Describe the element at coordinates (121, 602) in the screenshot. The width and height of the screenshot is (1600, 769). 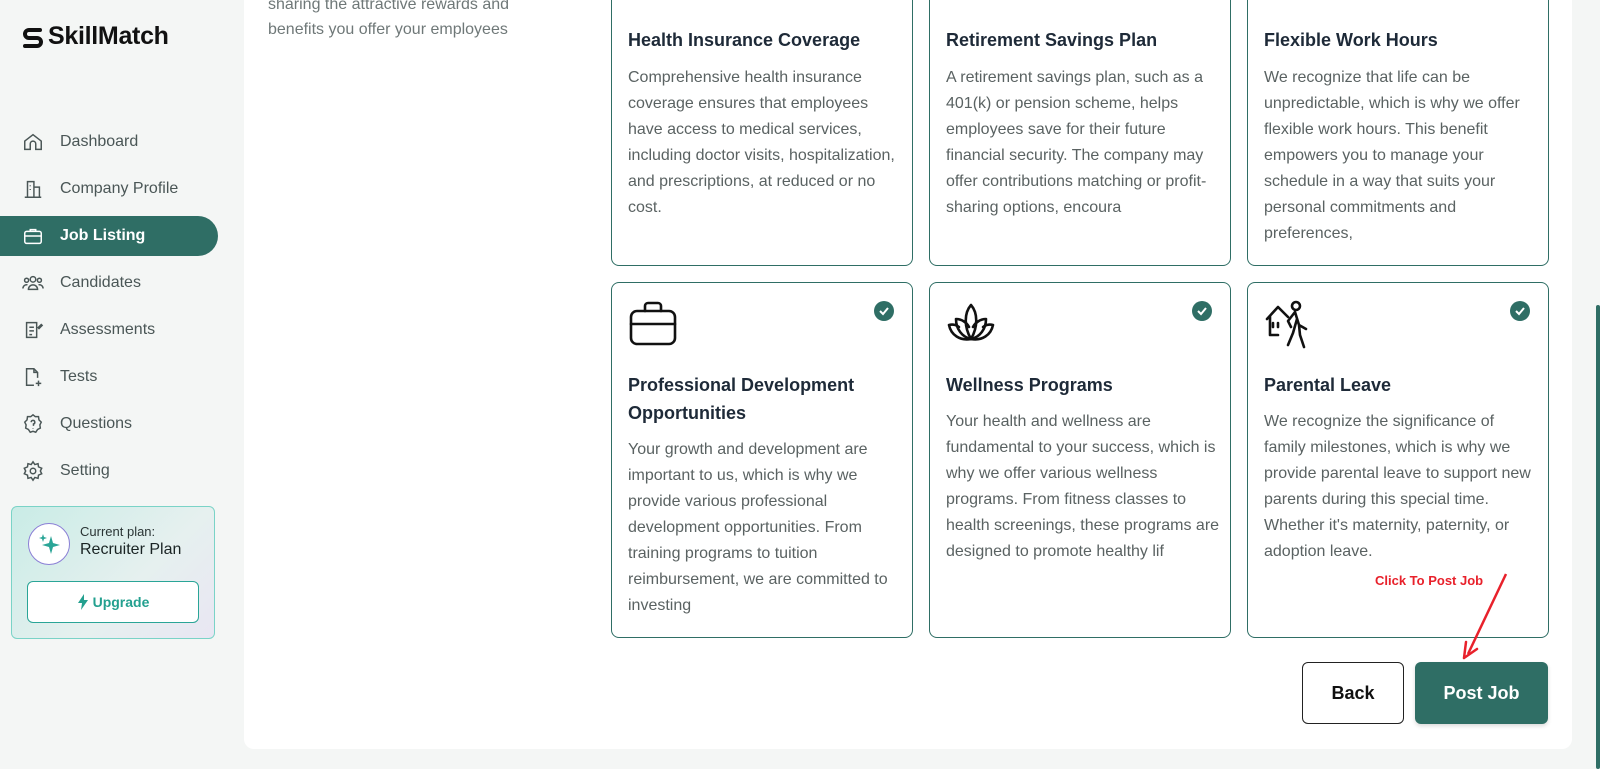
I see `upgrade-label: Upgrade` at that location.